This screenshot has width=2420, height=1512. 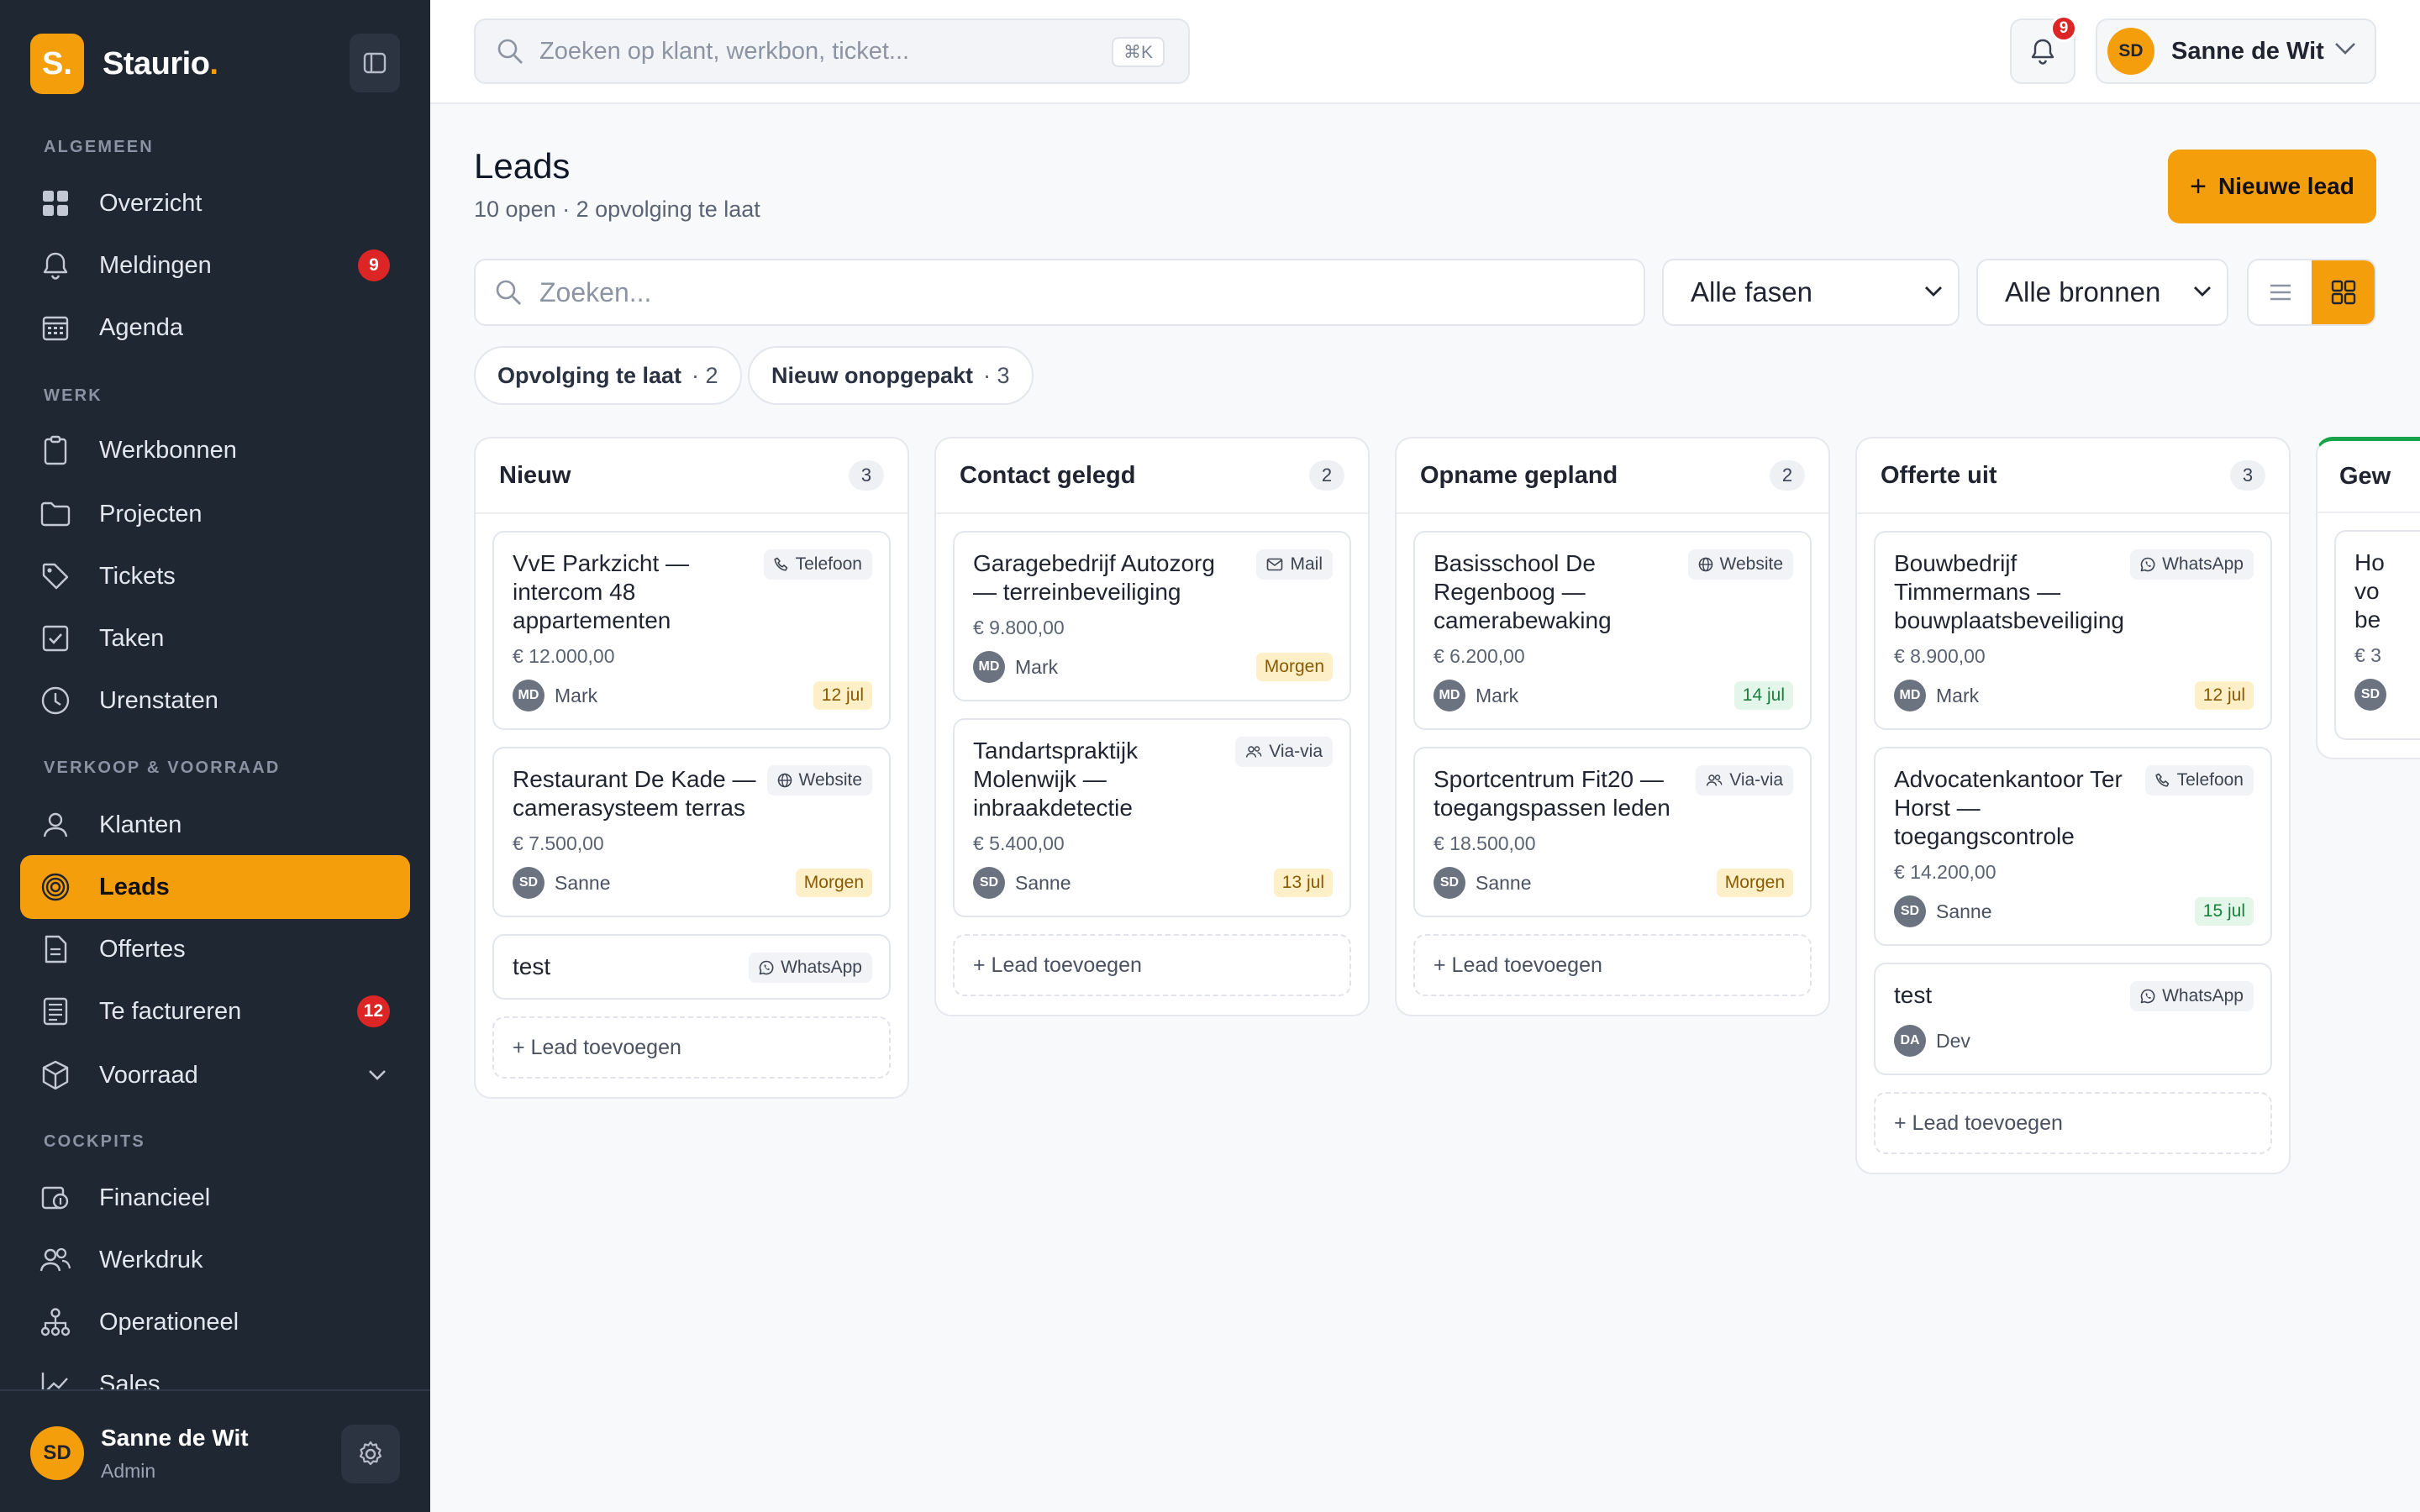 I want to click on sidebar-item-label: Offertes, so click(x=142, y=949).